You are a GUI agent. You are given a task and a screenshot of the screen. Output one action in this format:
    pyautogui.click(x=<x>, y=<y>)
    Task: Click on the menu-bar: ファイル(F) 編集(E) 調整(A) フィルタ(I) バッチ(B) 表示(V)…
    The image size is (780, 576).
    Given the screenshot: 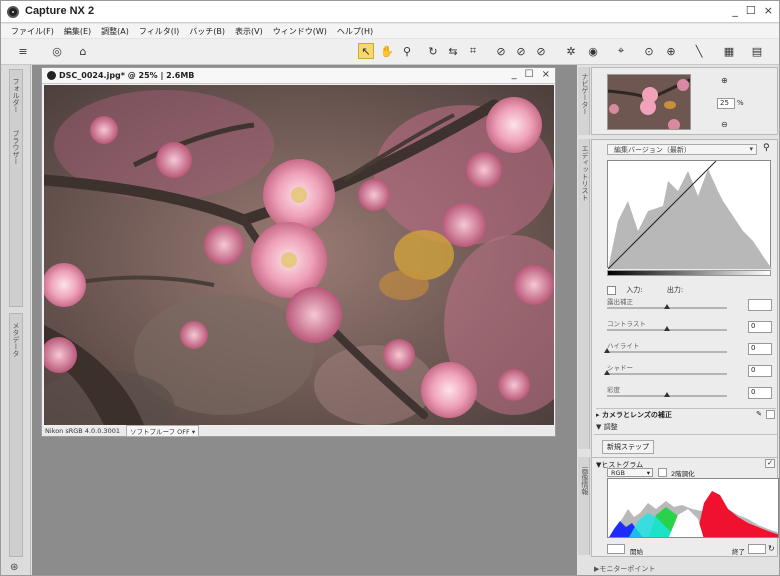 What is the action you would take?
    pyautogui.click(x=390, y=31)
    